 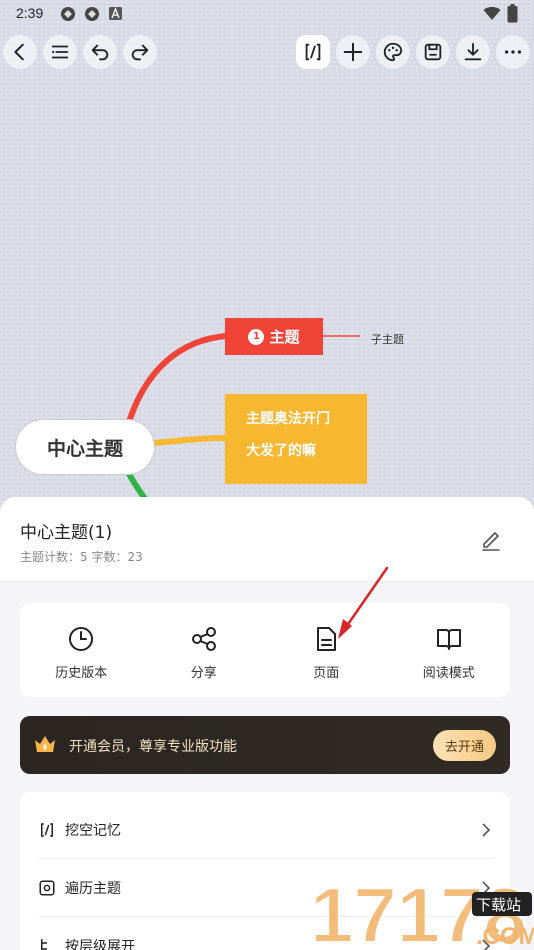 I want to click on watermark-badge: 下载站, so click(x=498, y=905).